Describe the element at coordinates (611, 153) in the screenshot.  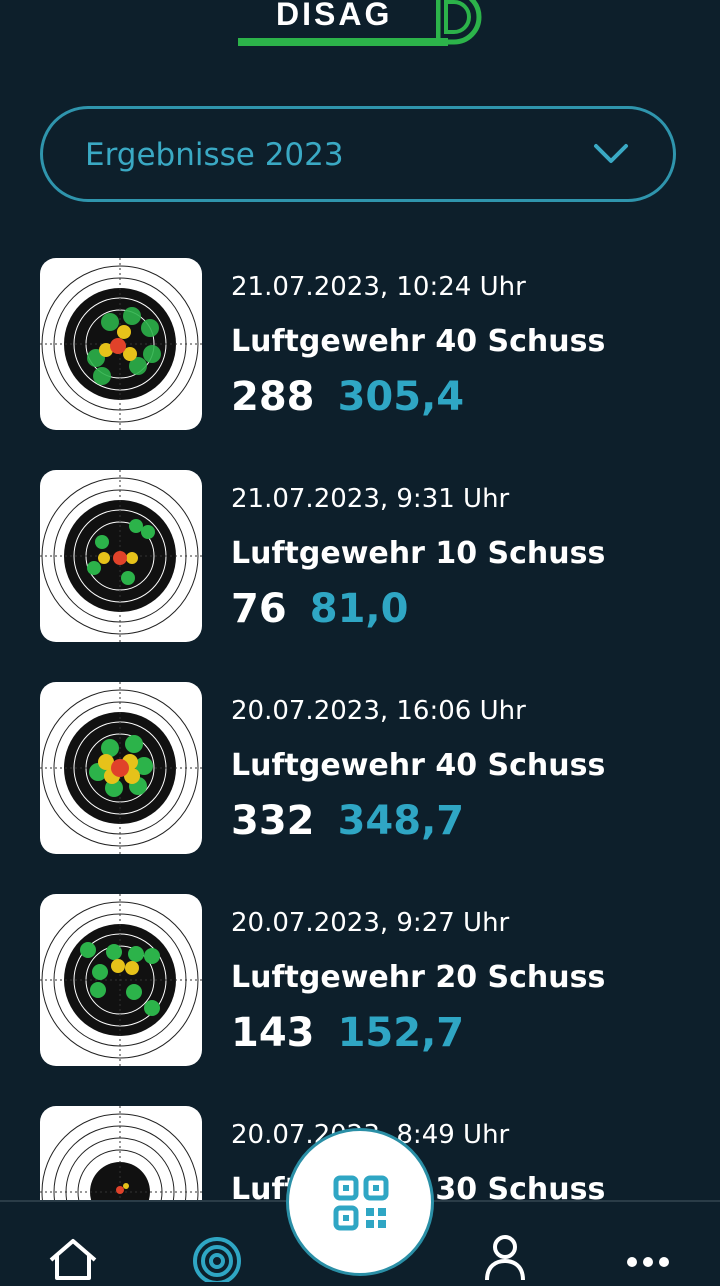
I see `chevron-down-icon` at that location.